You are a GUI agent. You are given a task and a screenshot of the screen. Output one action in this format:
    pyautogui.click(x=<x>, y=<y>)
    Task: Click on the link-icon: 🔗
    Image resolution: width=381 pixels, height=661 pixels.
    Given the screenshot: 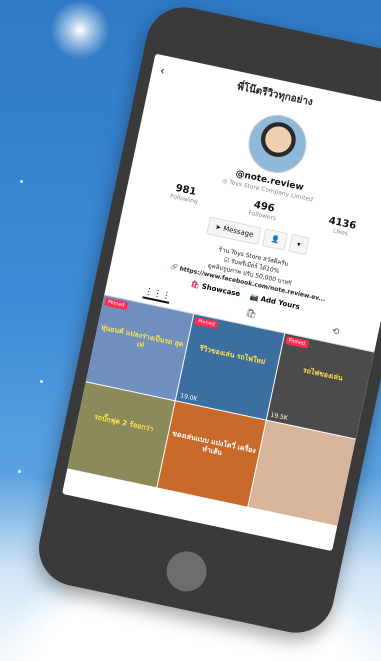 What is the action you would take?
    pyautogui.click(x=174, y=267)
    